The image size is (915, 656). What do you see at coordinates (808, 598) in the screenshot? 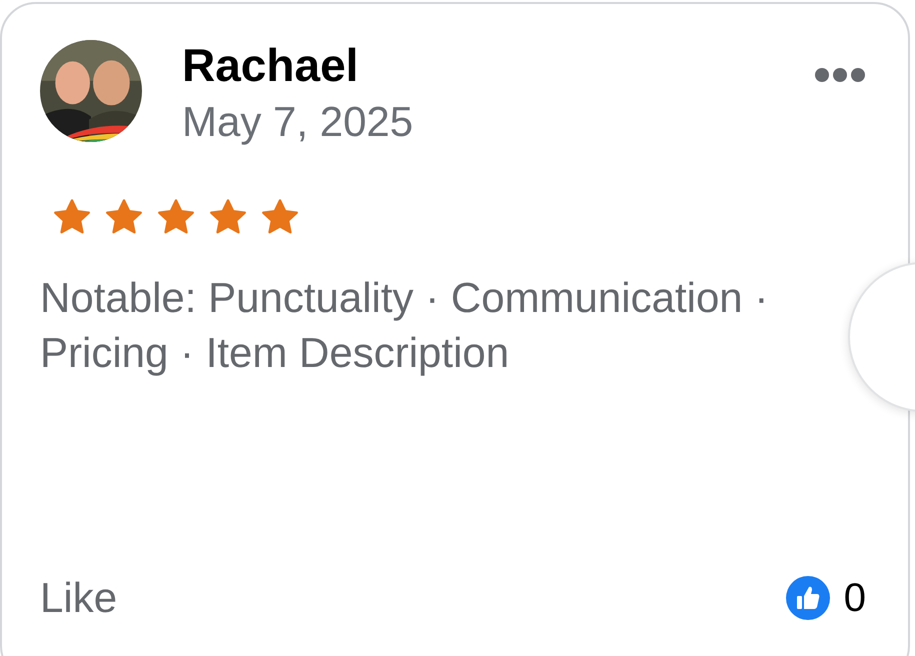
I see `thumbs-up-icon` at bounding box center [808, 598].